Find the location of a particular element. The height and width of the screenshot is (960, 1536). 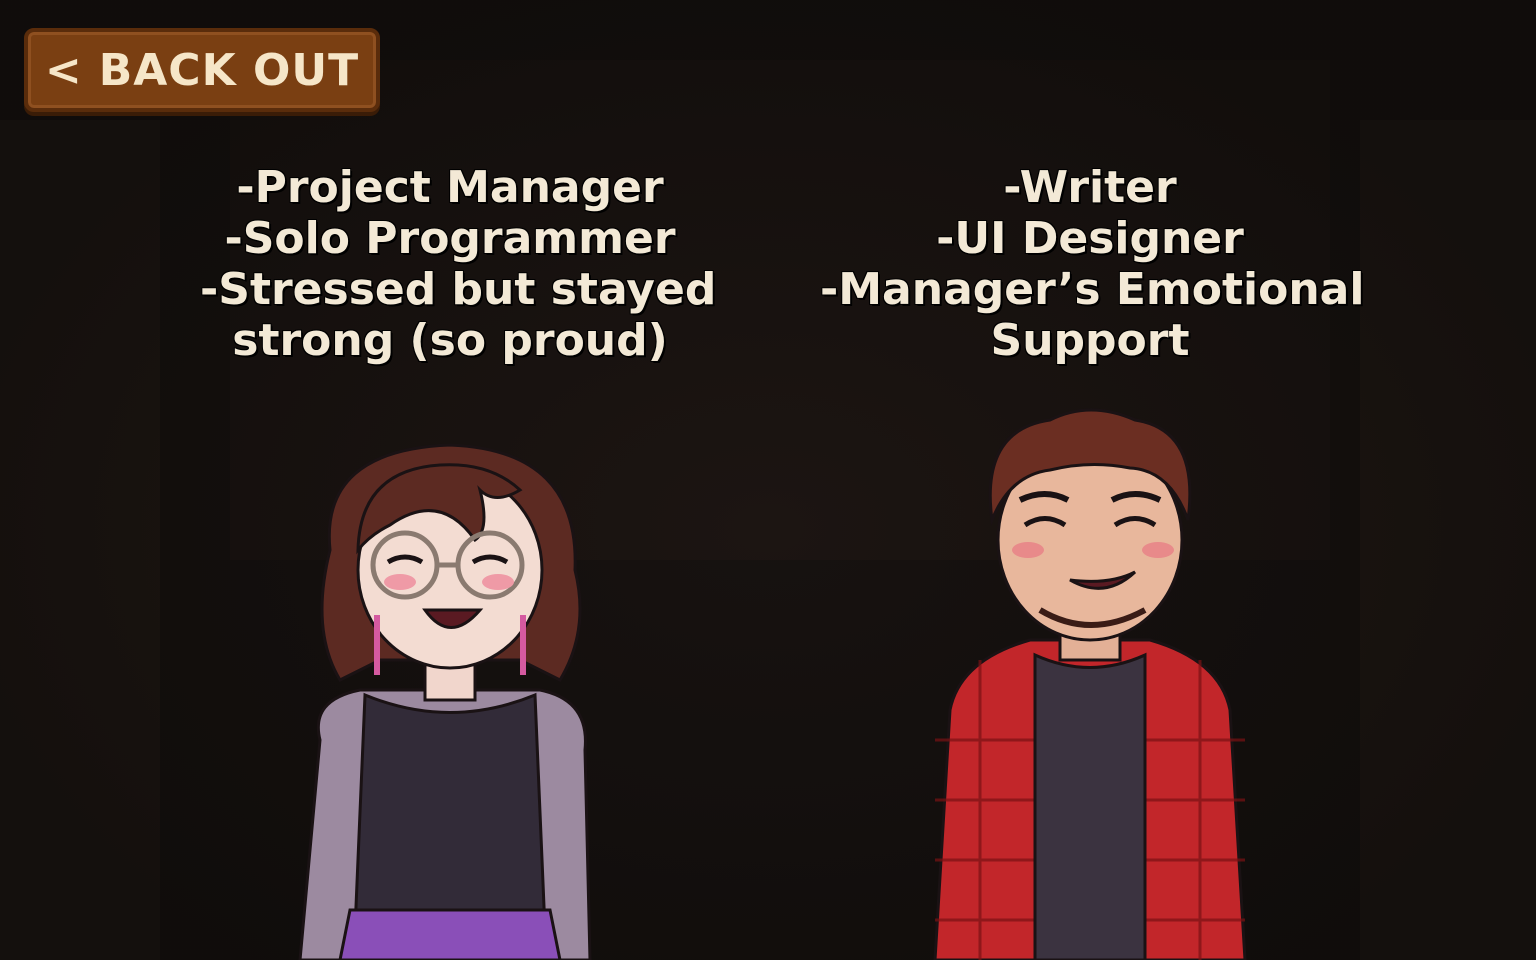

chevron-left-icon: < is located at coordinates (63, 70).